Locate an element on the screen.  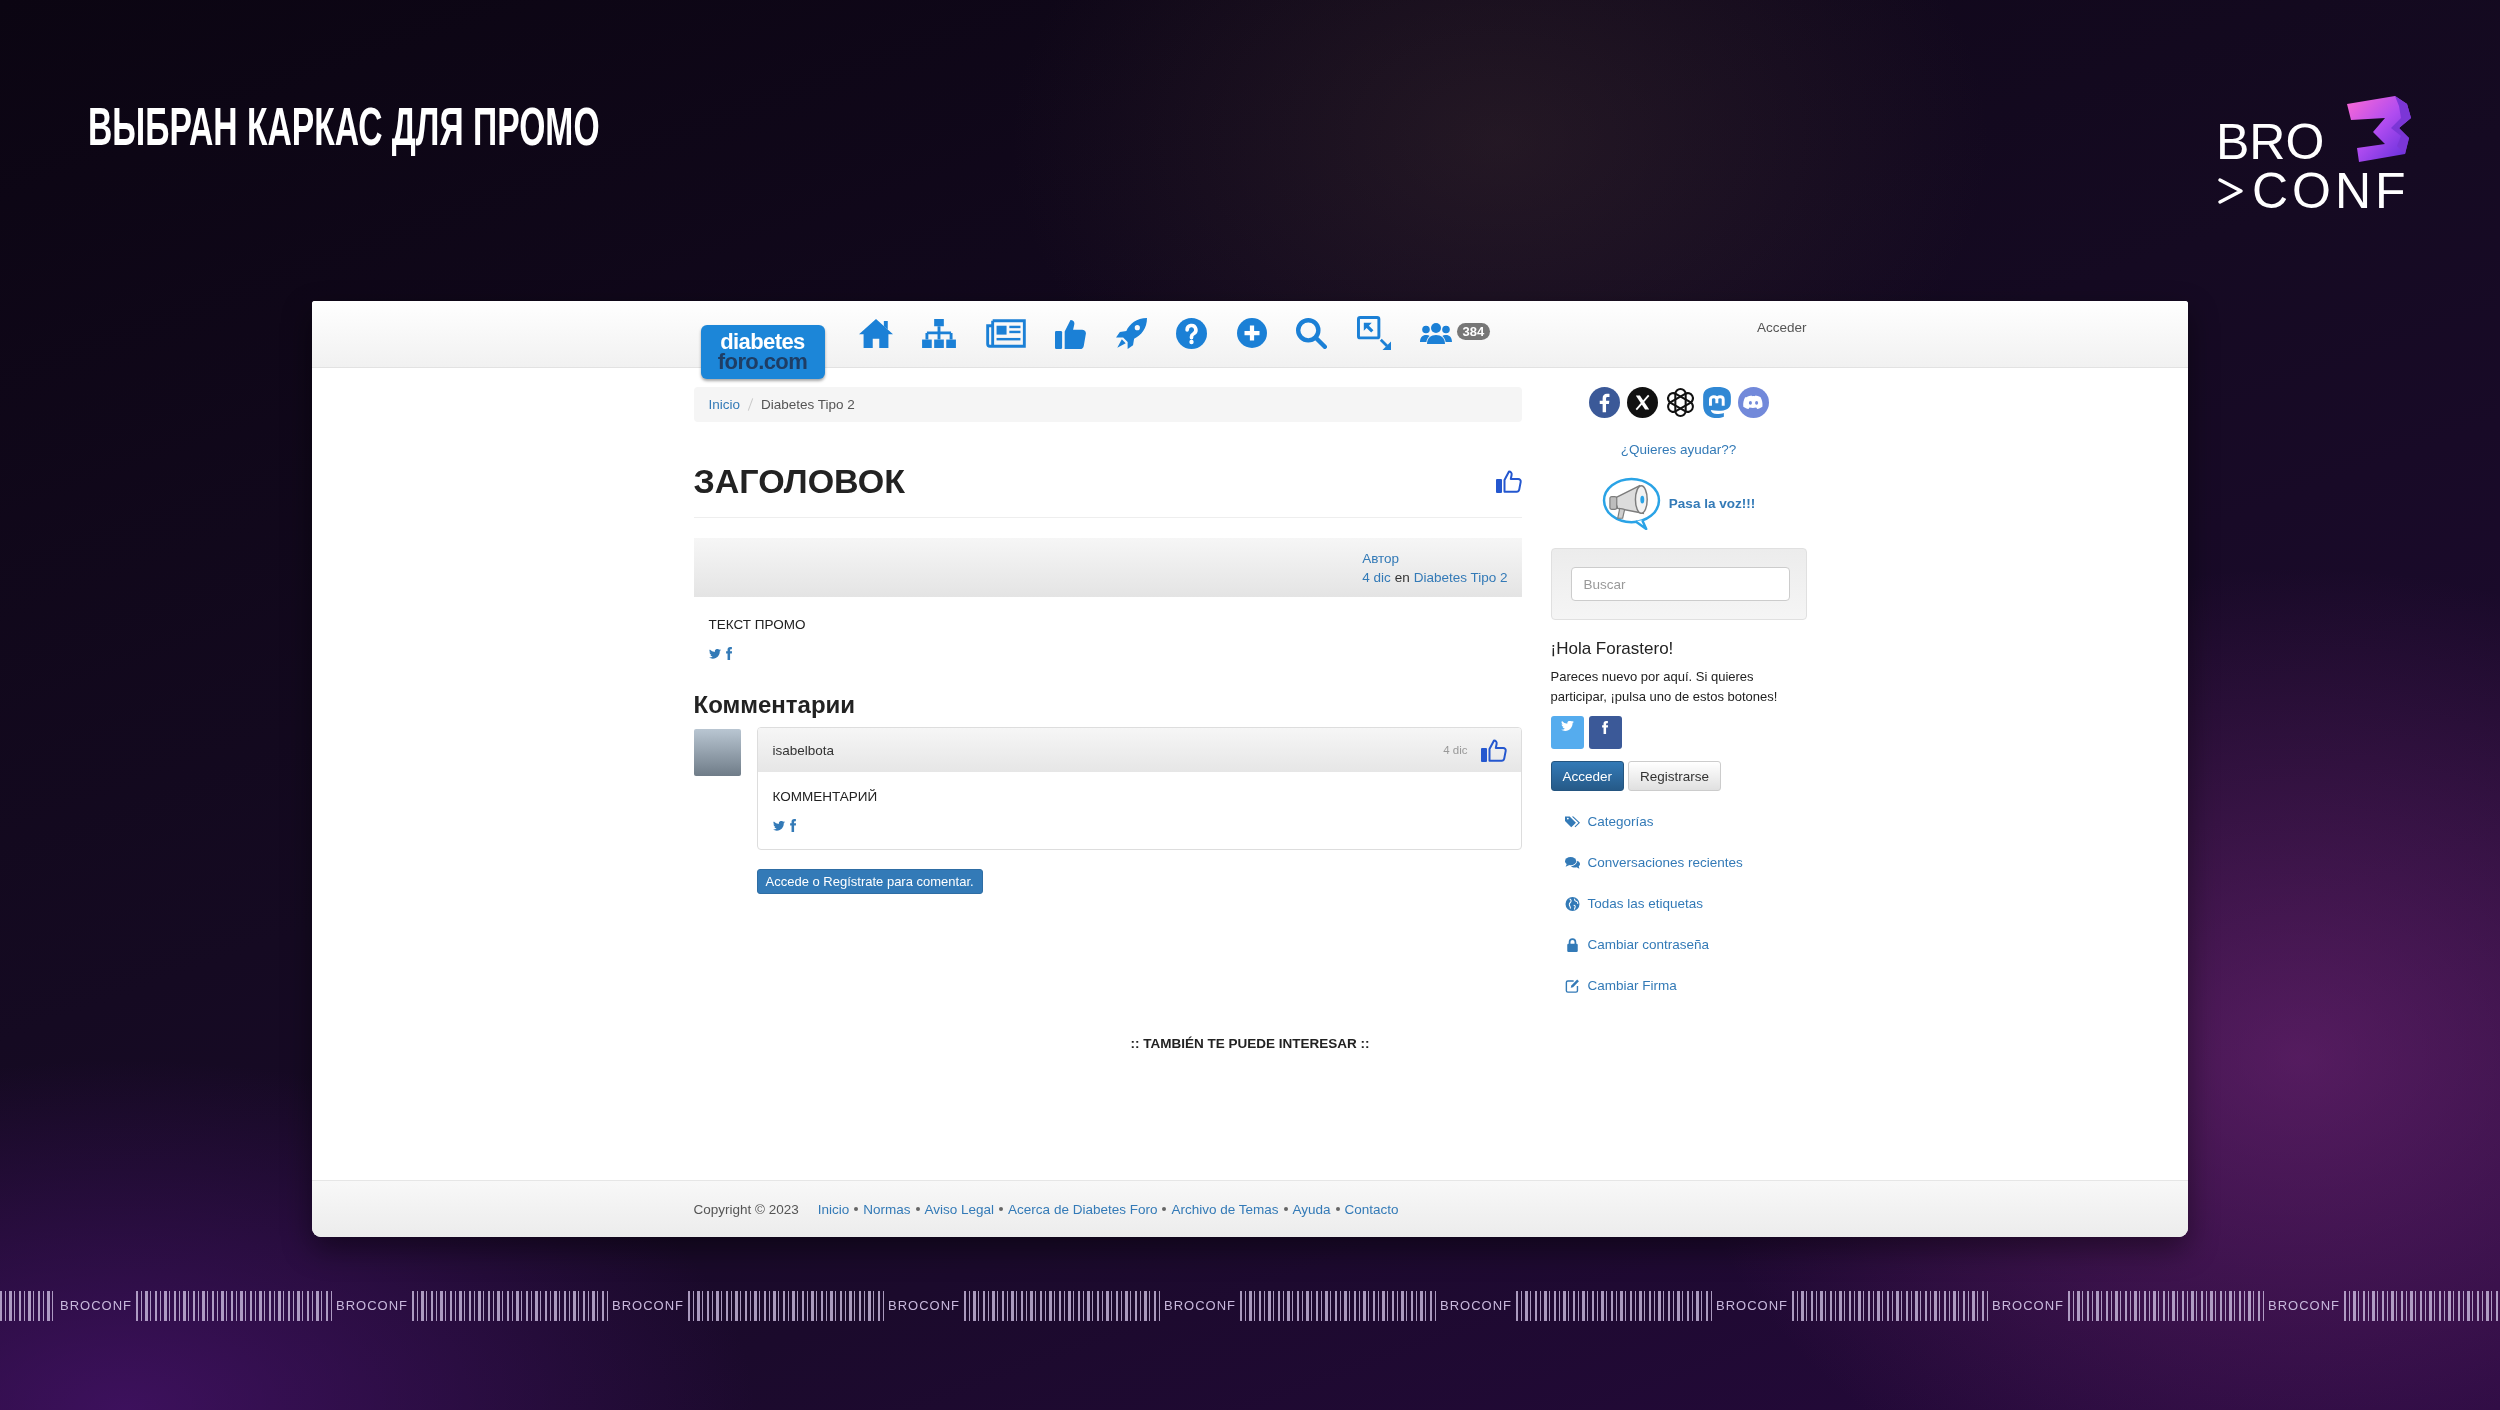
discord-icon is located at coordinates (1753, 402).